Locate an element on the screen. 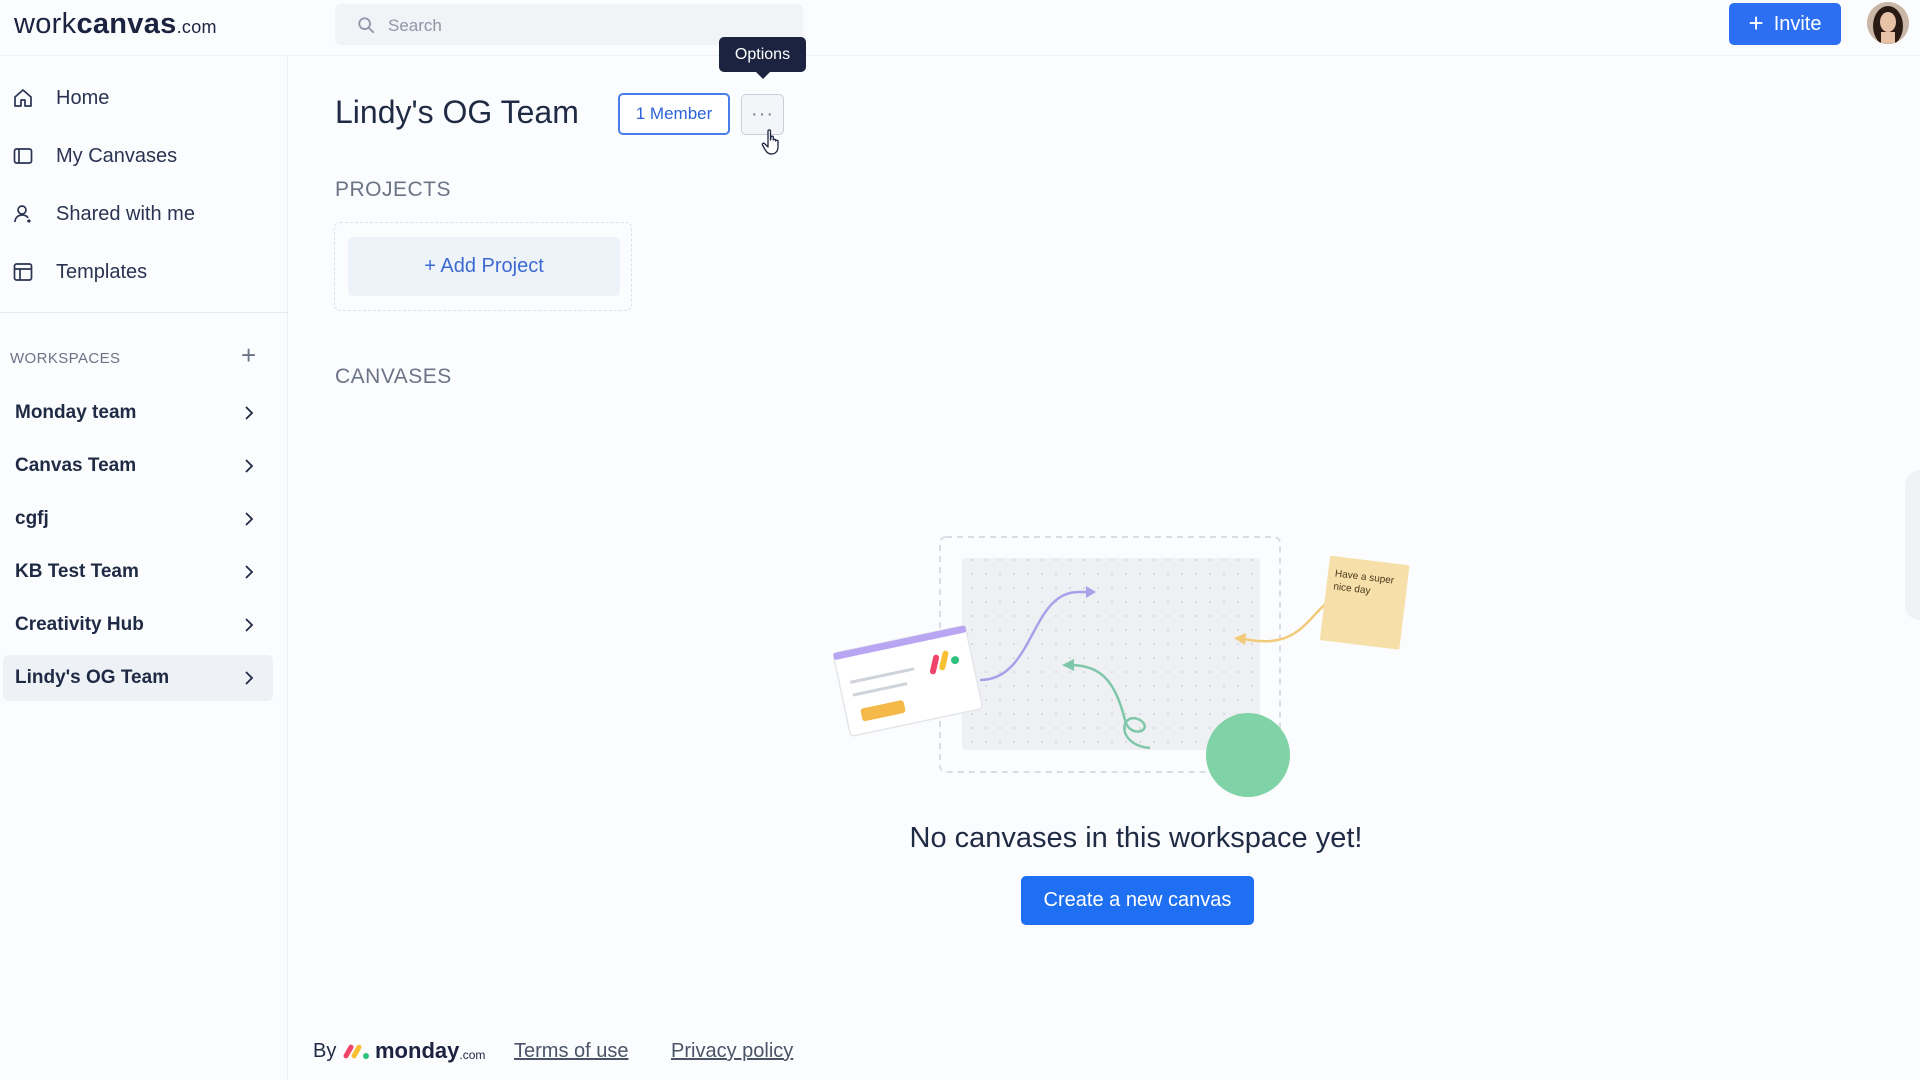 The image size is (1920, 1080). workspace-item-lindys-og-team: Lindy's OG Team is located at coordinates (138, 678).